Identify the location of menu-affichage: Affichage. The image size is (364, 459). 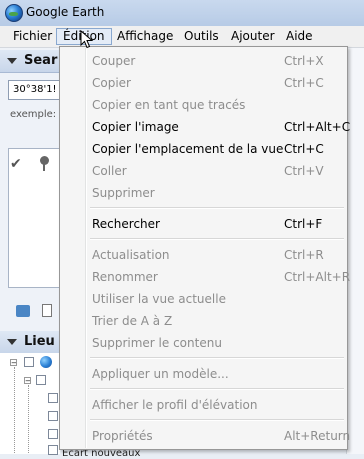
(145, 36).